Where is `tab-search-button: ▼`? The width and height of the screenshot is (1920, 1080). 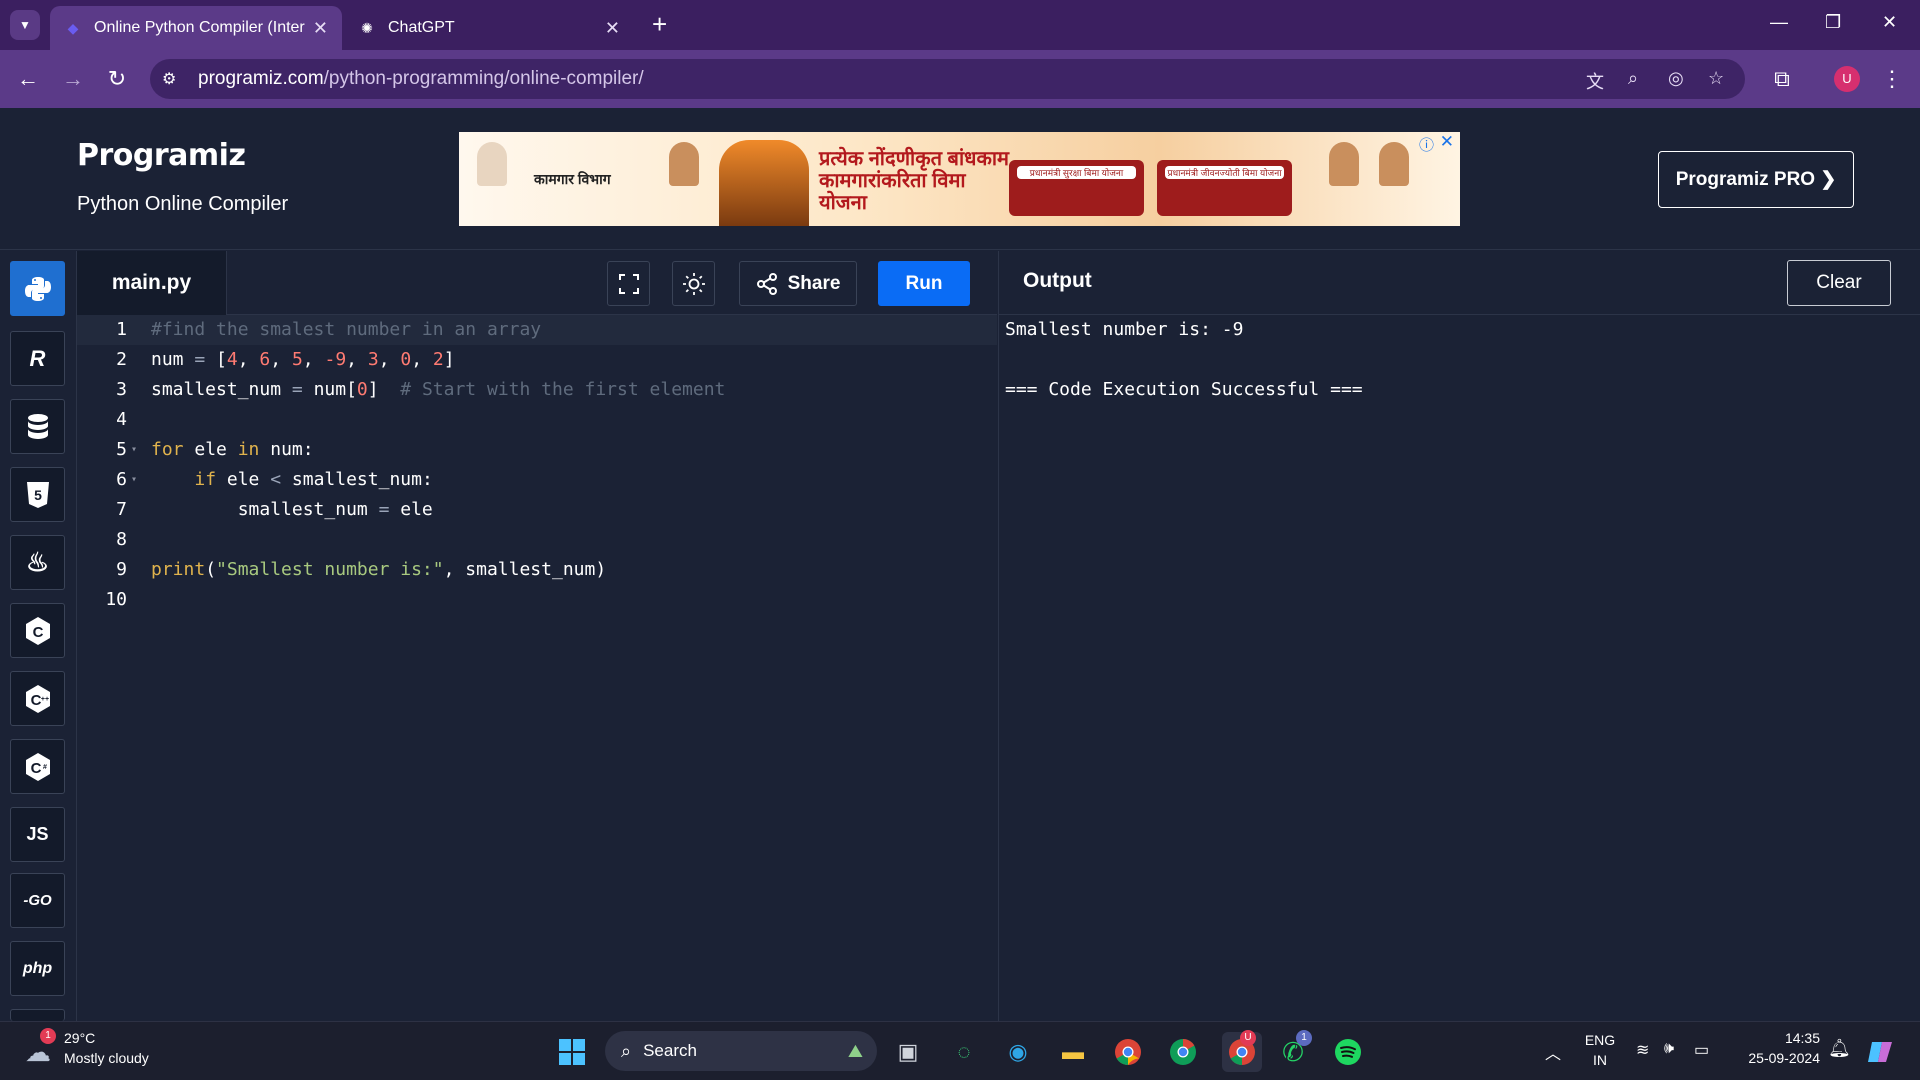
tab-search-button: ▼ is located at coordinates (25, 25).